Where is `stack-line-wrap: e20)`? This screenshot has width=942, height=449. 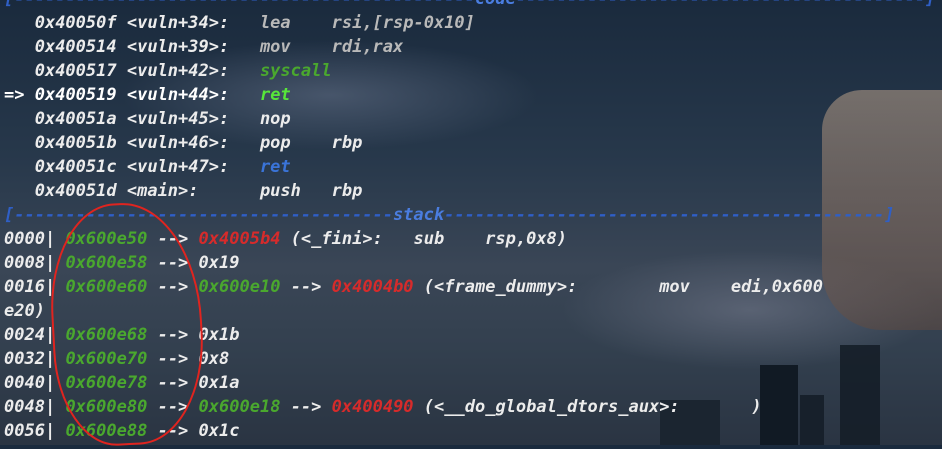 stack-line-wrap: e20) is located at coordinates (24, 311).